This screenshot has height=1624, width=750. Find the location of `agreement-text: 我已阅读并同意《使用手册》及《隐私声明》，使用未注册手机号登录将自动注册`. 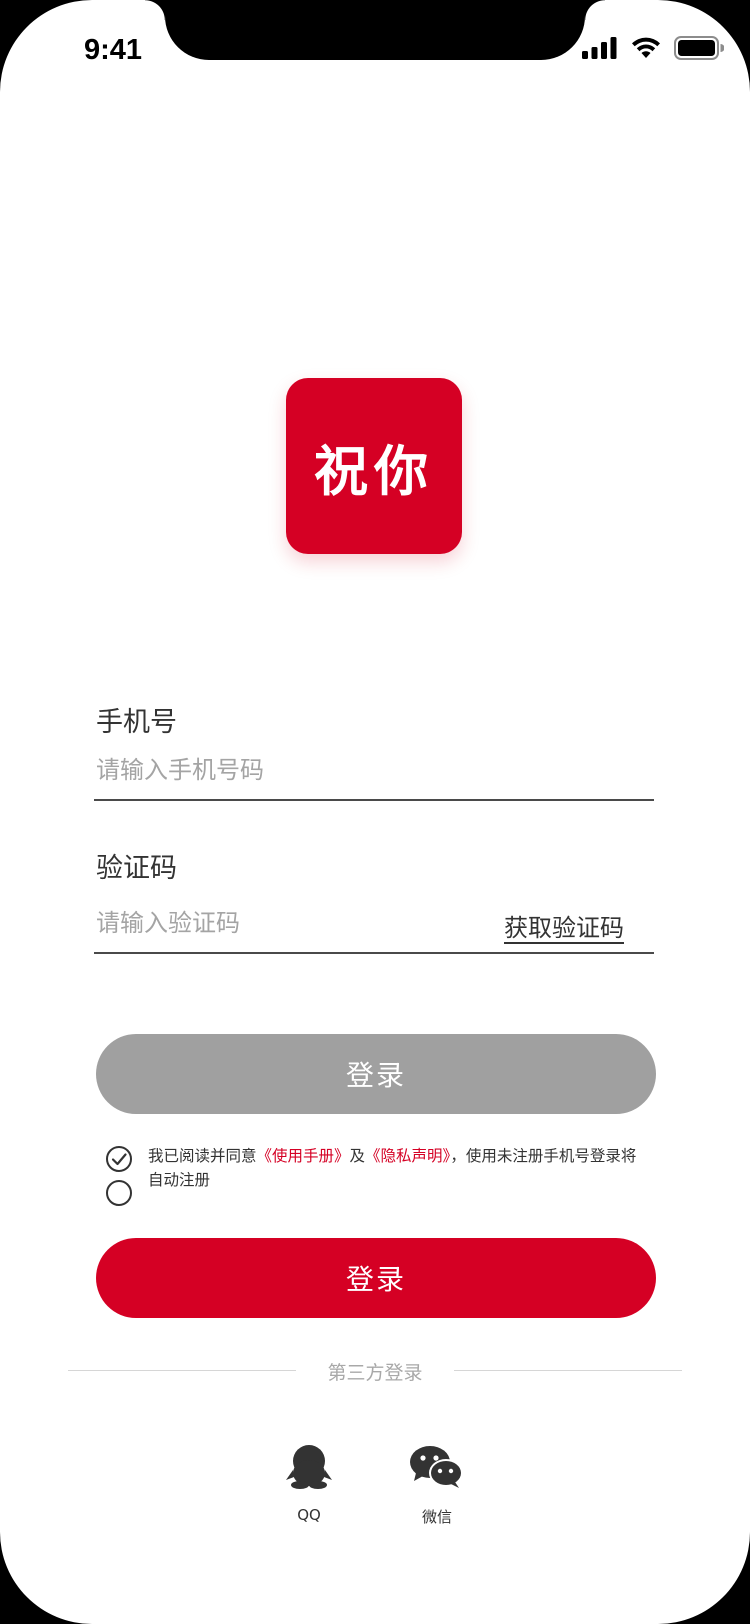

agreement-text: 我已阅读并同意《使用手册》及《隐私声明》，使用未注册手机号登录将自动注册 is located at coordinates (398, 1168).